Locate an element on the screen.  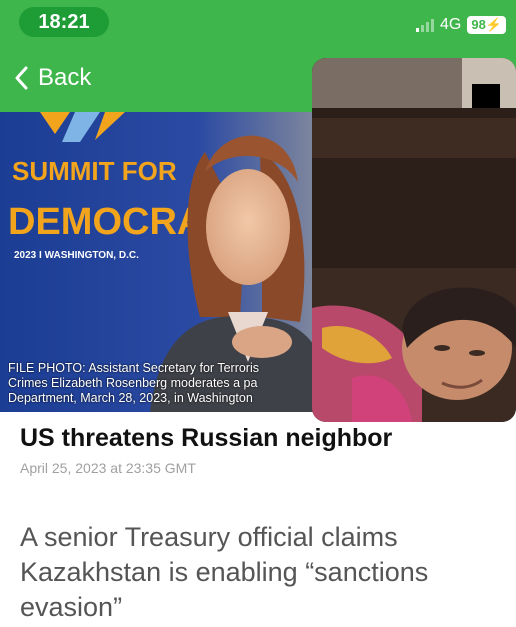
article-headline: US threatens Russian neighbor is located at coordinates (206, 438).